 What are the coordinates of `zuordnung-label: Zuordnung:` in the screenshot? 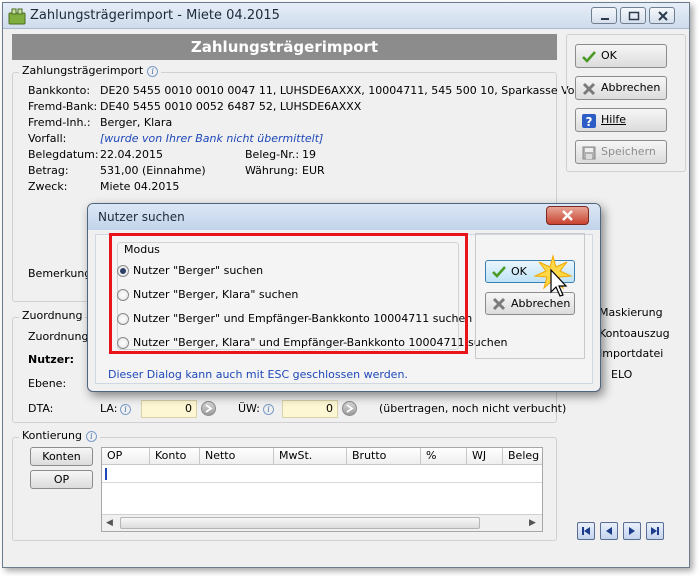 It's located at (60, 336).